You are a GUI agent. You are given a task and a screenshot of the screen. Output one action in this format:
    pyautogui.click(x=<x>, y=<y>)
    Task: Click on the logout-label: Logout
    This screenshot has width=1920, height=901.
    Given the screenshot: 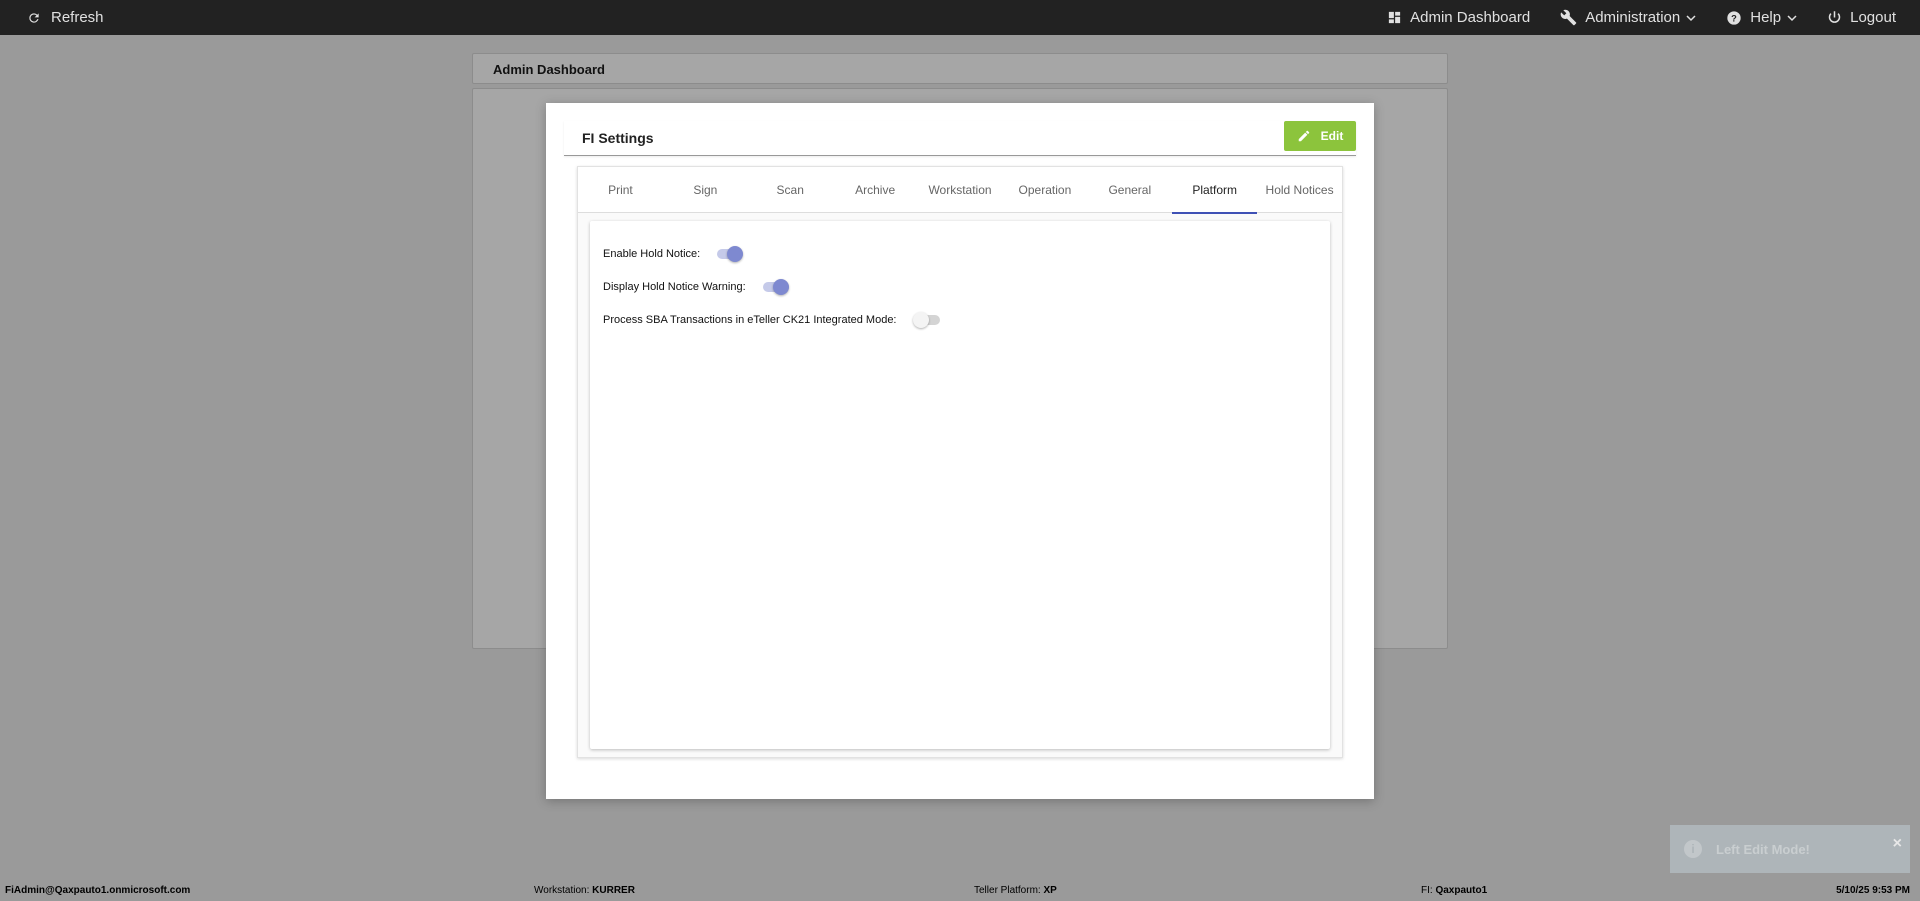 What is the action you would take?
    pyautogui.click(x=1873, y=17)
    